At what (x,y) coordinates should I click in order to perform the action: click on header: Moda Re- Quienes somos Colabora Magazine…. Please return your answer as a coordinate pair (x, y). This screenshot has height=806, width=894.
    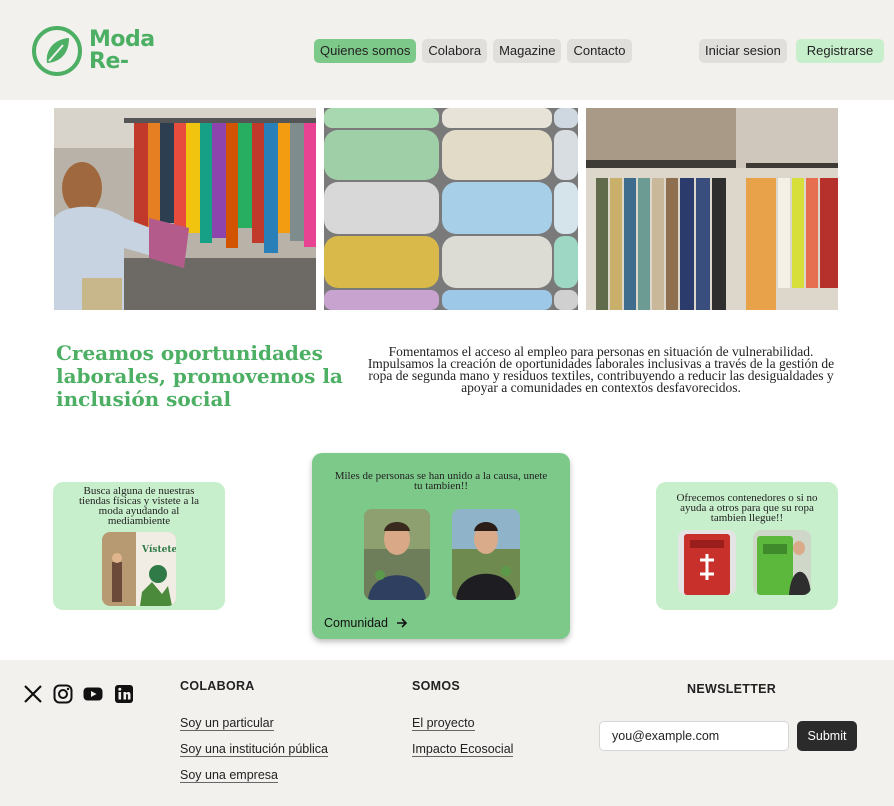
    Looking at the image, I should click on (447, 50).